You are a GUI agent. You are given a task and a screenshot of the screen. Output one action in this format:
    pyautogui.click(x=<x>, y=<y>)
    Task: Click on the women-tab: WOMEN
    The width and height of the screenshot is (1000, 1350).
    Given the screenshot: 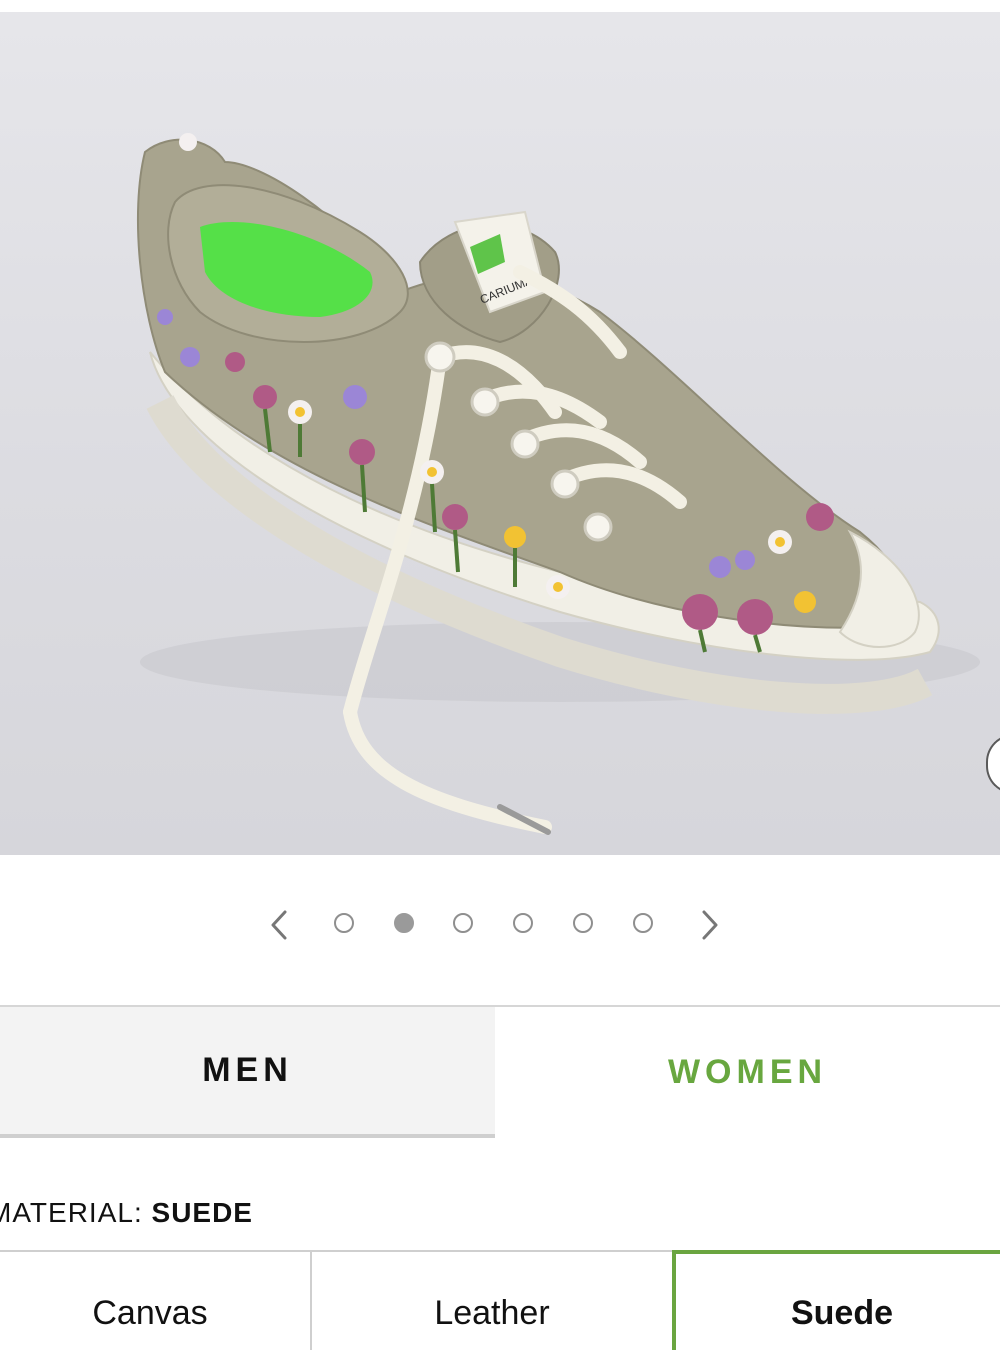 What is the action you would take?
    pyautogui.click(x=747, y=1071)
    